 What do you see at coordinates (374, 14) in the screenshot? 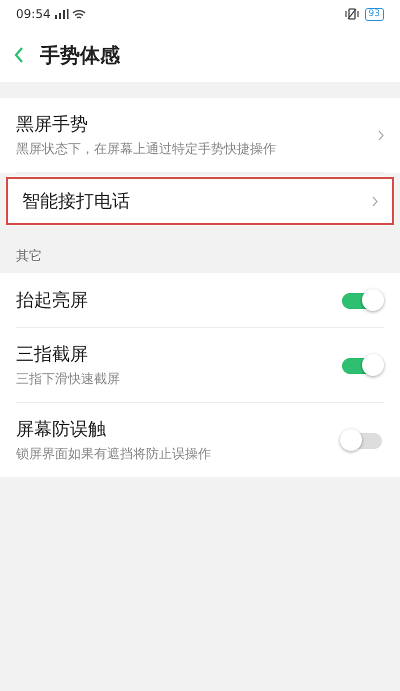
I see `battery-level: 93` at bounding box center [374, 14].